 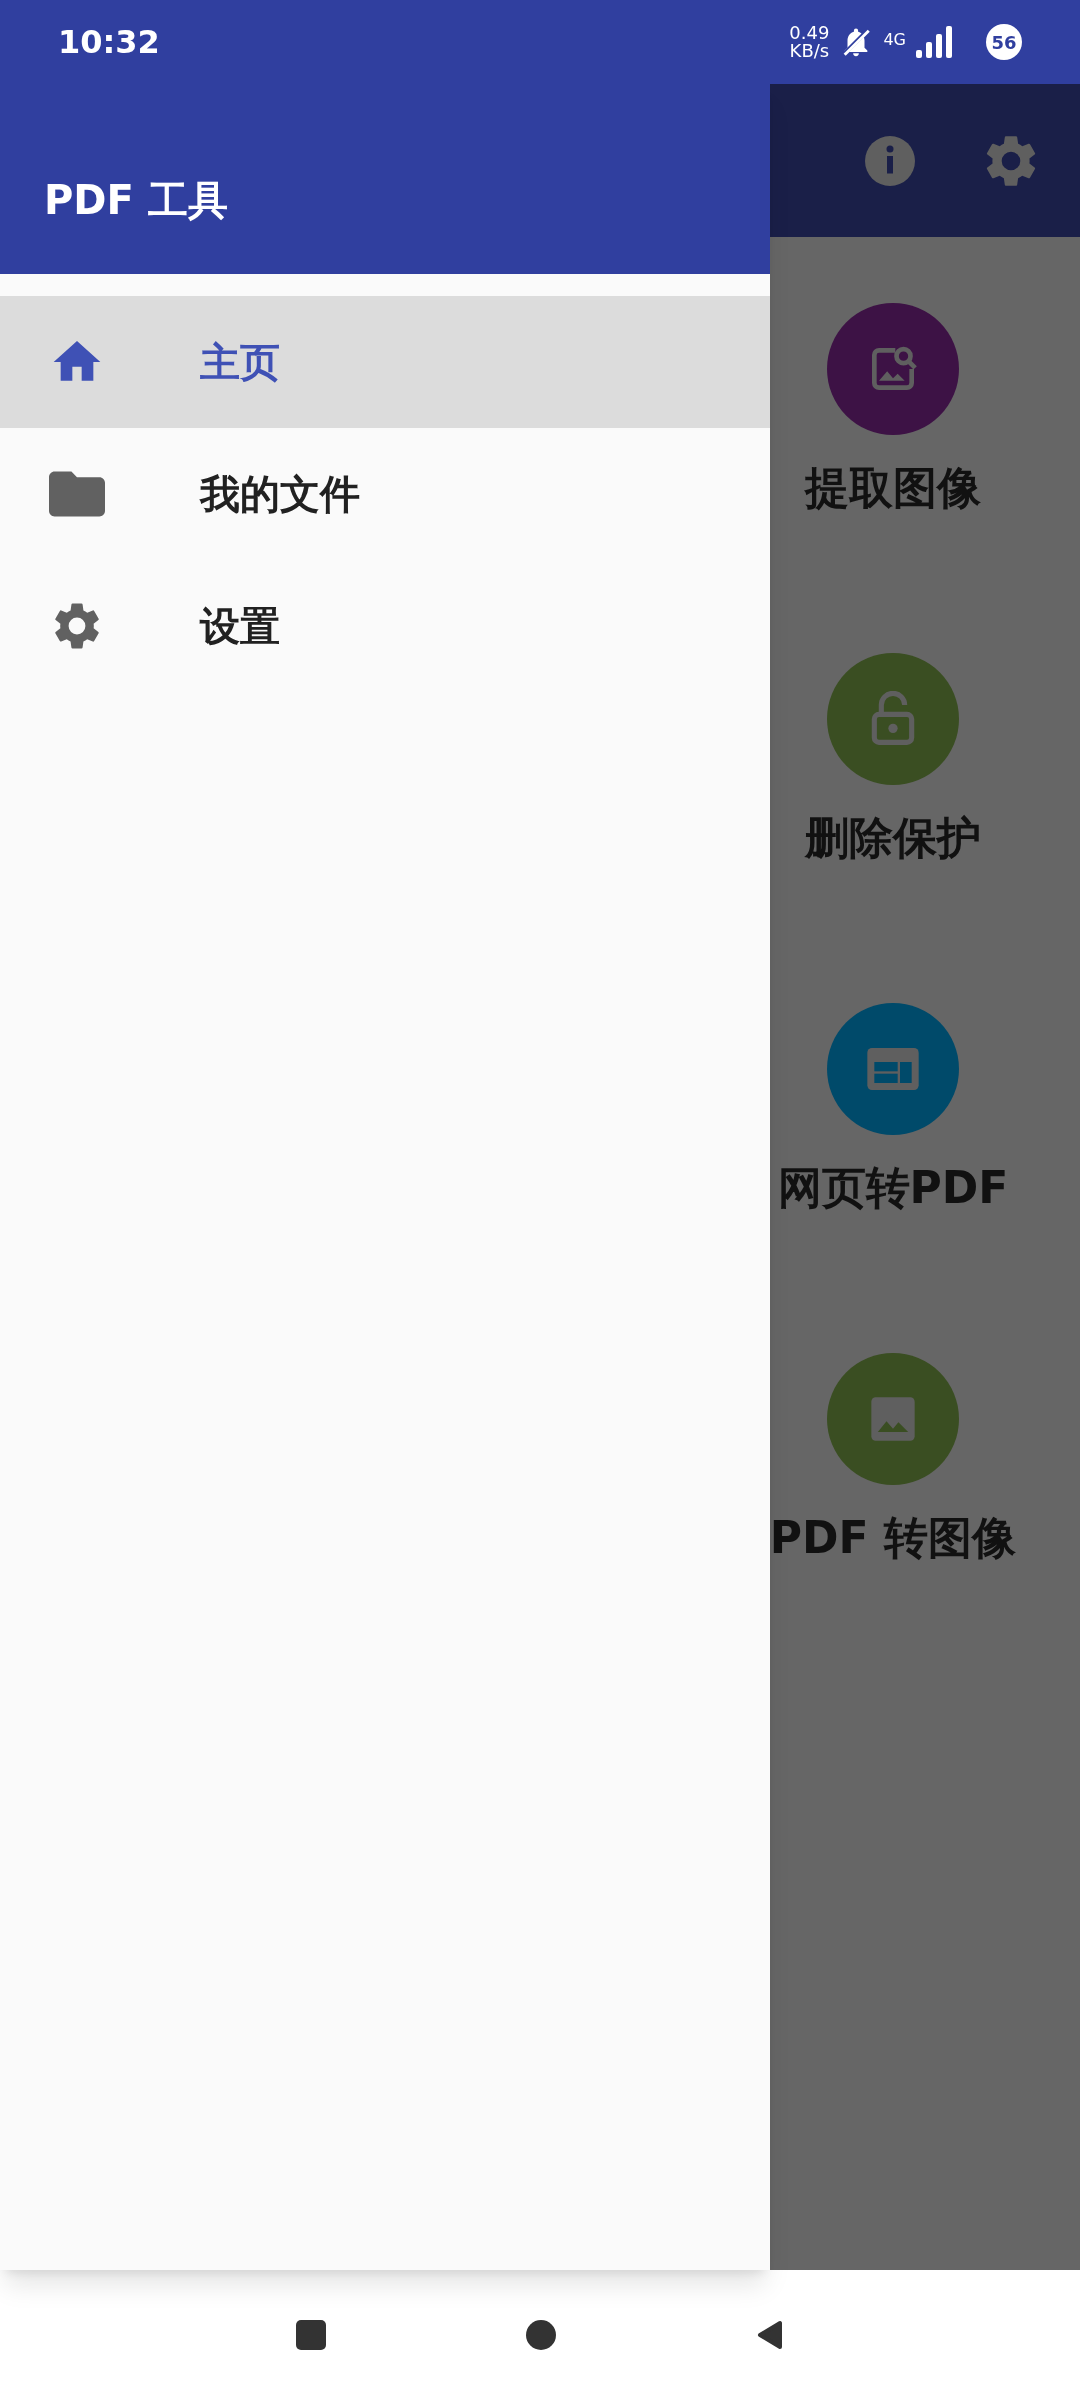 I want to click on web-page-icon, so click(x=892, y=1069).